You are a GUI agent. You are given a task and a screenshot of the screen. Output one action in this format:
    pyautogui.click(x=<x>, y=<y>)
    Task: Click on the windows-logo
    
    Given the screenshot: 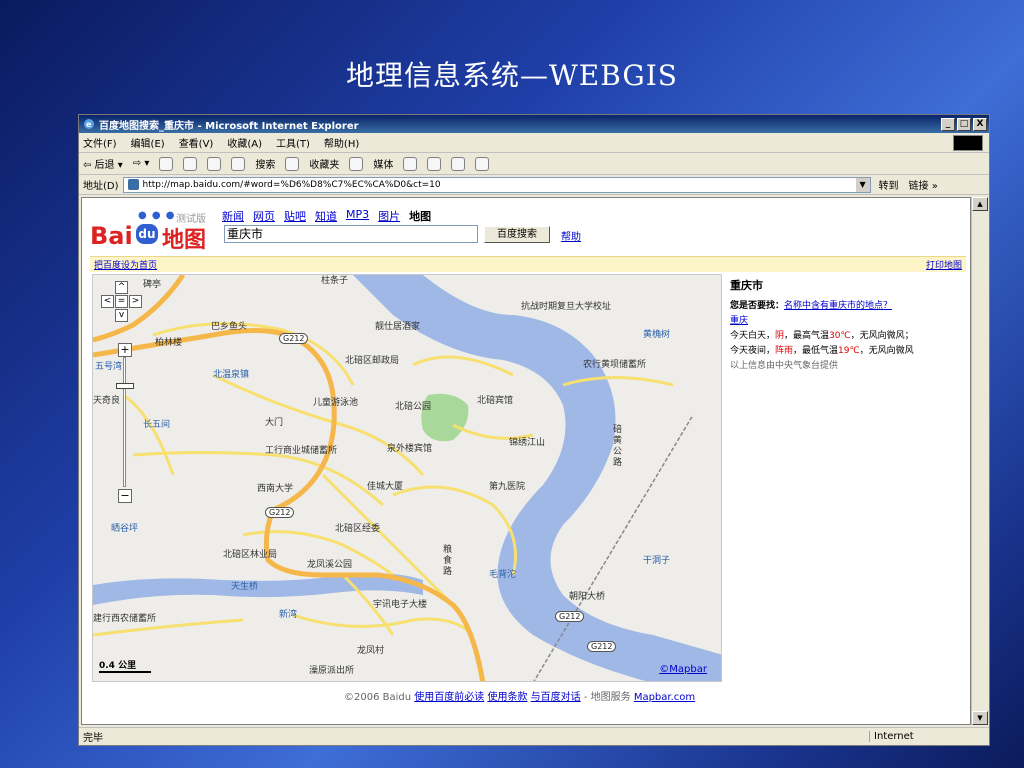 What is the action you would take?
    pyautogui.click(x=968, y=143)
    